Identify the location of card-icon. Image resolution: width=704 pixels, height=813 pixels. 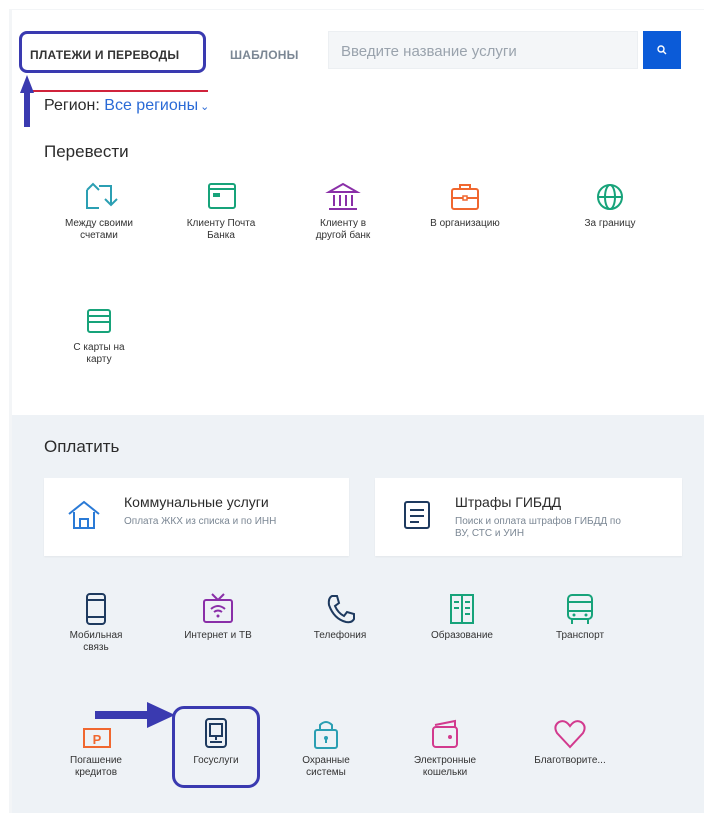
(222, 196).